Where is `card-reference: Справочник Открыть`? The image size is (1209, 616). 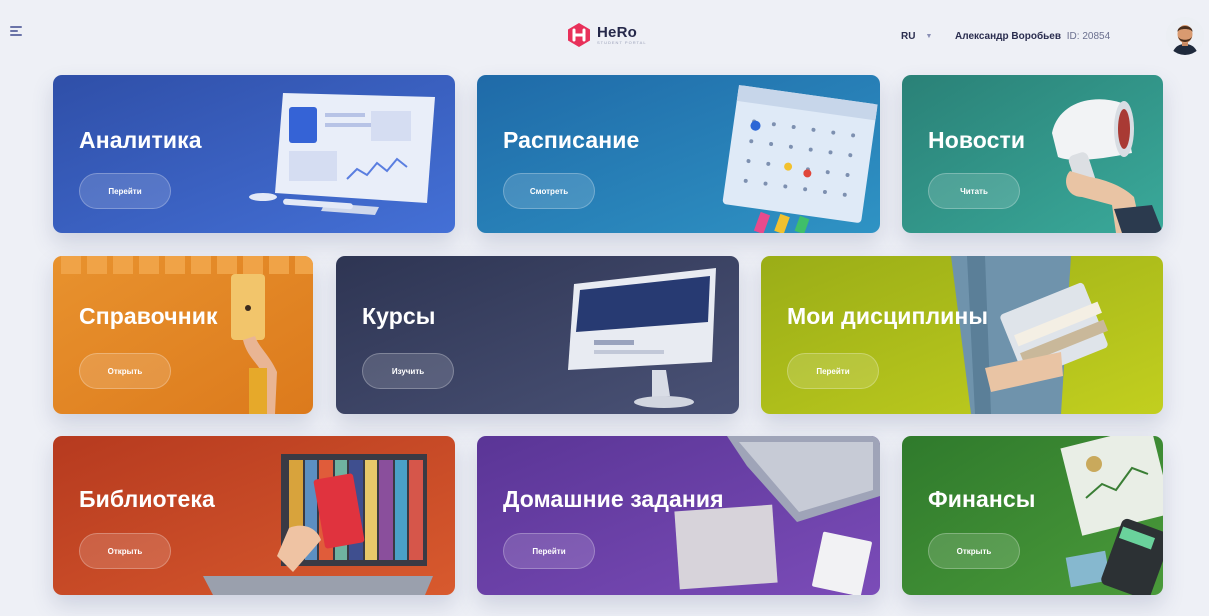
card-reference: Справочник Открыть is located at coordinates (183, 335).